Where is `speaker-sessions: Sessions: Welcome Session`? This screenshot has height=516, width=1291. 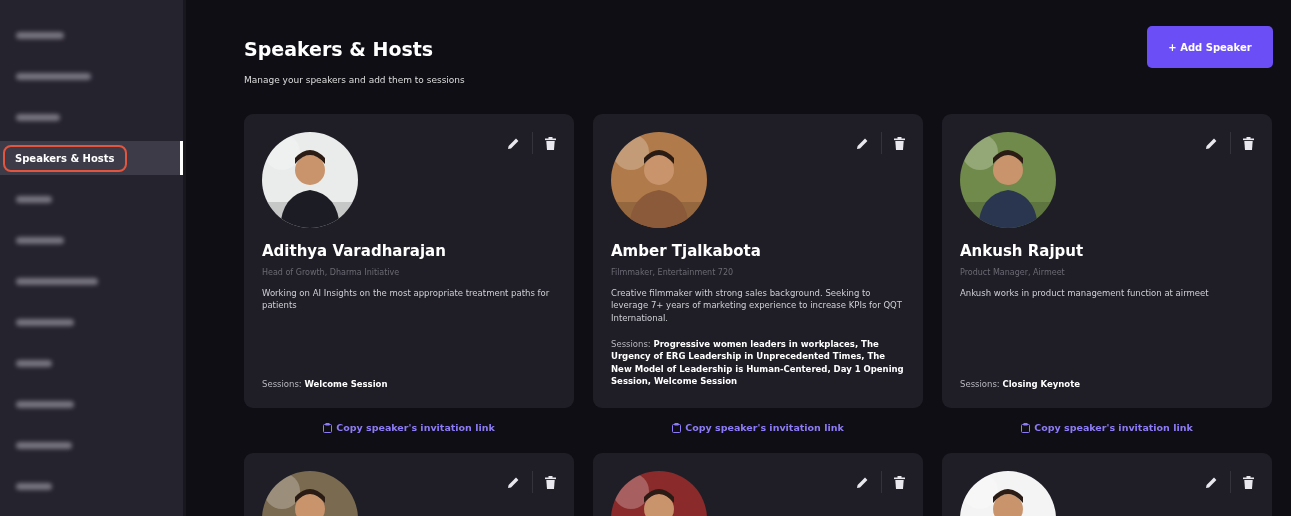
speaker-sessions: Sessions: Welcome Session is located at coordinates (325, 383).